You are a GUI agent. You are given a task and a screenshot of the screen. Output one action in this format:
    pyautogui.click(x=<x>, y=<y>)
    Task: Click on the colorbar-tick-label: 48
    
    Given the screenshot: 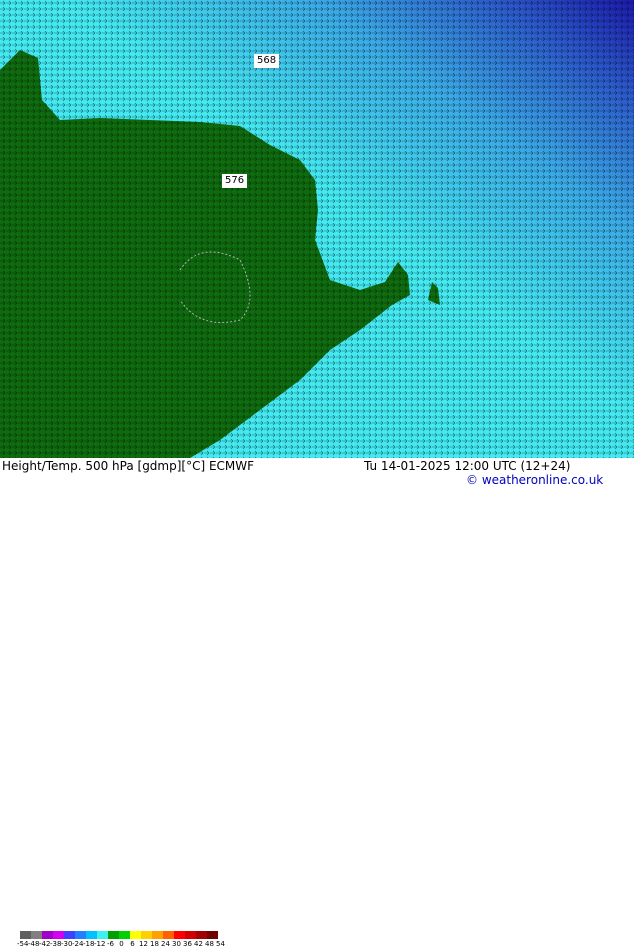 What is the action you would take?
    pyautogui.click(x=209, y=944)
    